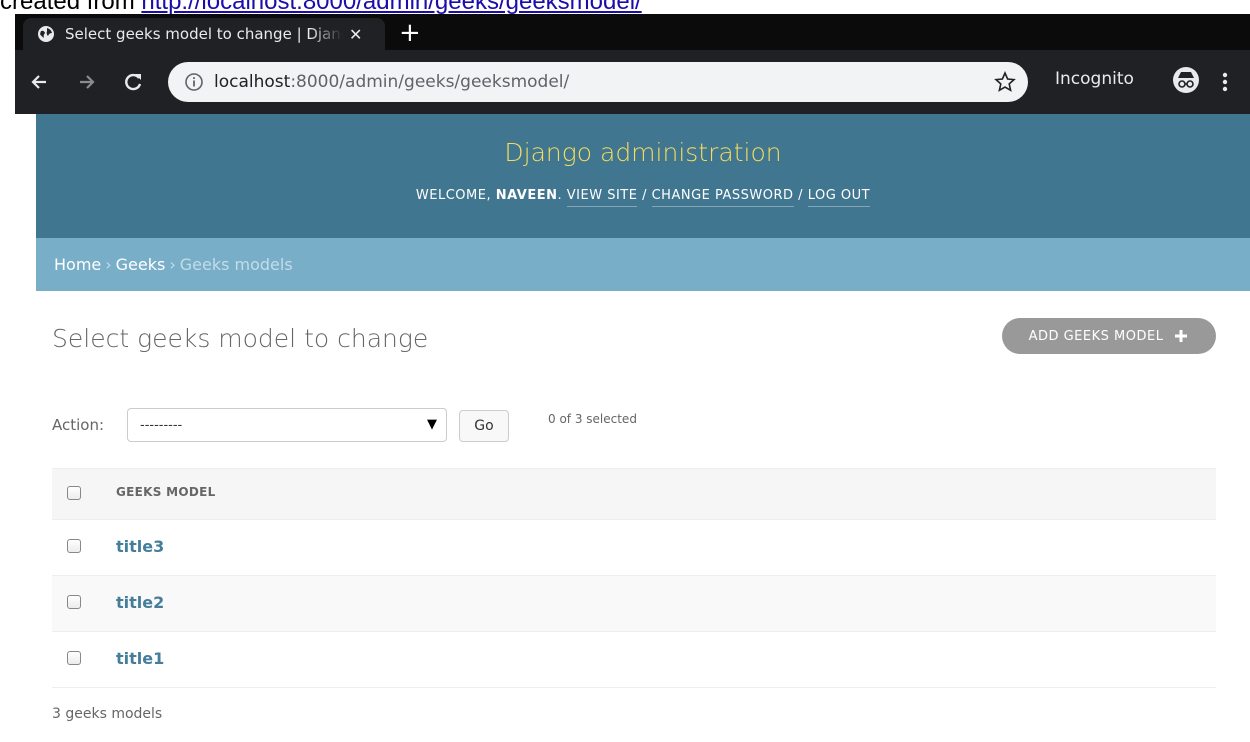 The height and width of the screenshot is (742, 1250). Describe the element at coordinates (1181, 336) in the screenshot. I see `plus-icon` at that location.